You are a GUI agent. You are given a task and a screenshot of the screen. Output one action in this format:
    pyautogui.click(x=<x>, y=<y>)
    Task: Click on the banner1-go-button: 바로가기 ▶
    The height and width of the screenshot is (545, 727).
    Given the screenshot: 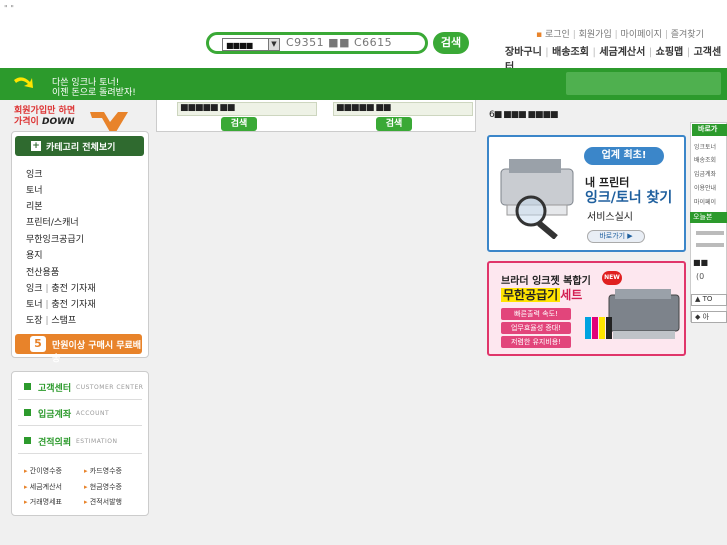 What is the action you would take?
    pyautogui.click(x=616, y=236)
    